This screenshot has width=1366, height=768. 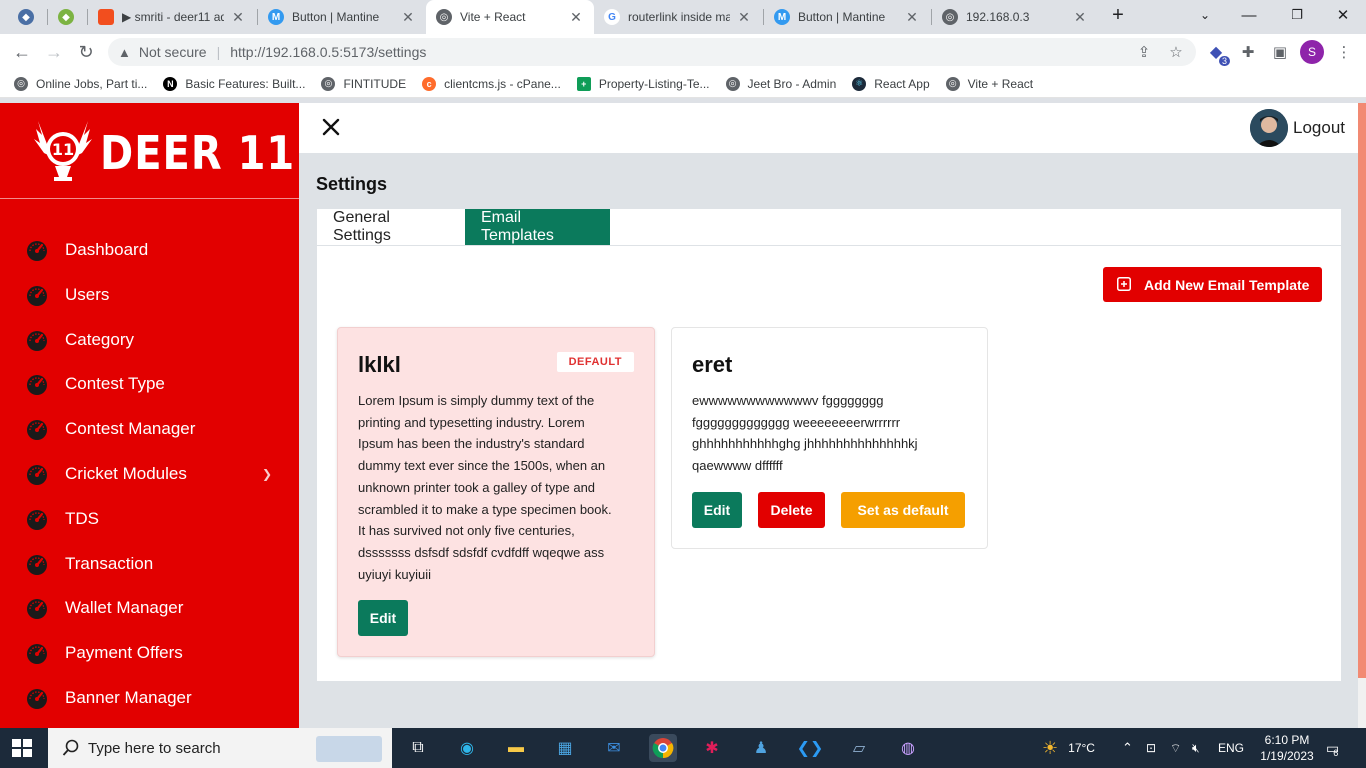 What do you see at coordinates (149, 384) in the screenshot?
I see `sidebar-item-contest-type: Contest Type` at bounding box center [149, 384].